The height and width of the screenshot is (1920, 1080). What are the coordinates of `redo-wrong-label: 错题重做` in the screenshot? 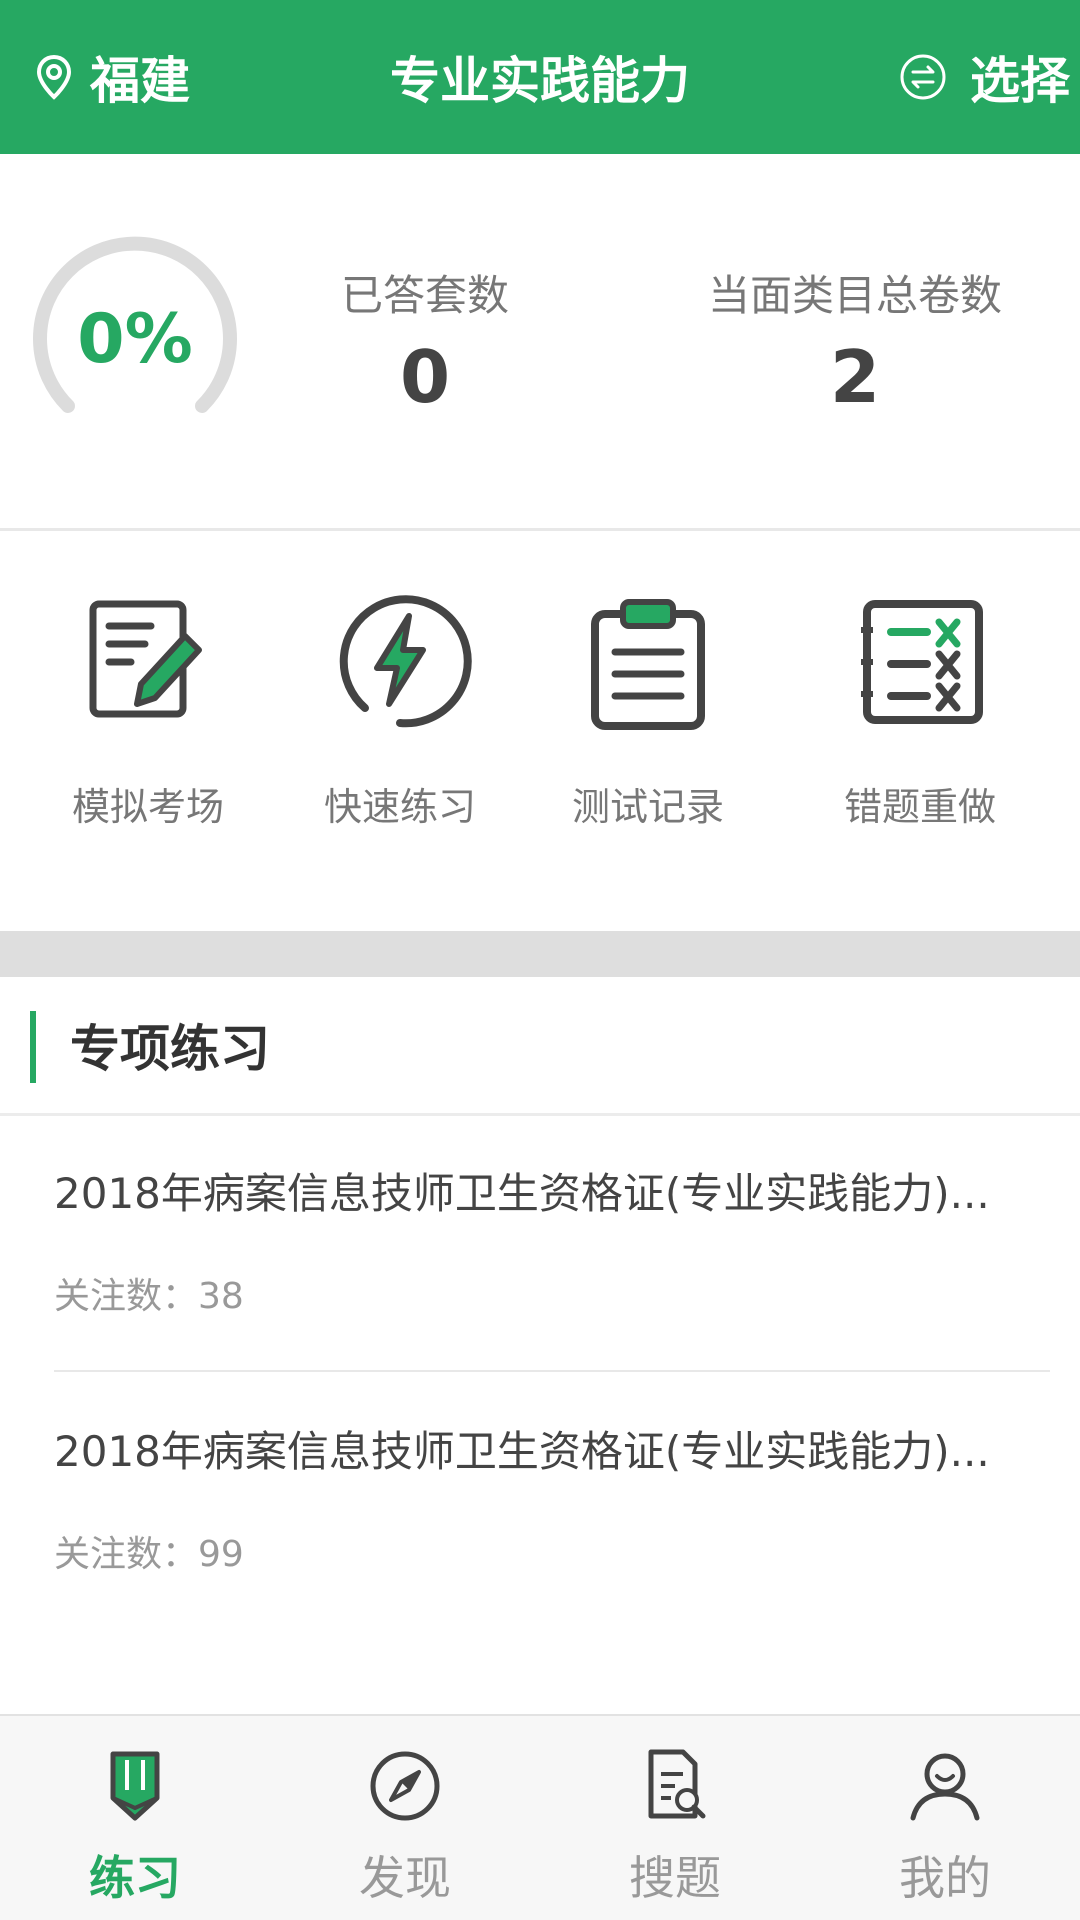 It's located at (919, 807).